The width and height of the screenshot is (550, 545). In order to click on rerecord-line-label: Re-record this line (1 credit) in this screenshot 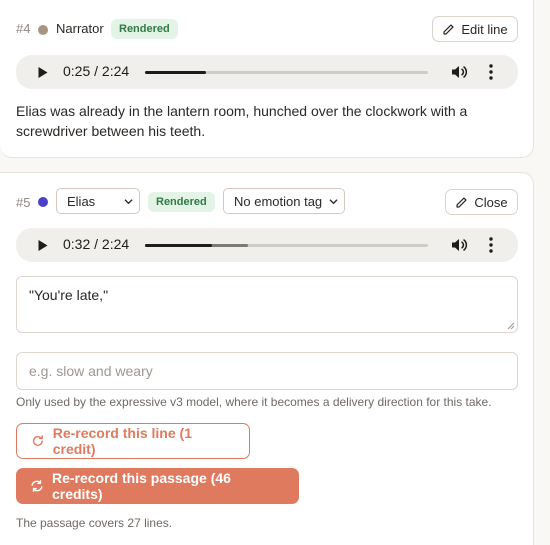, I will do `click(122, 441)`.